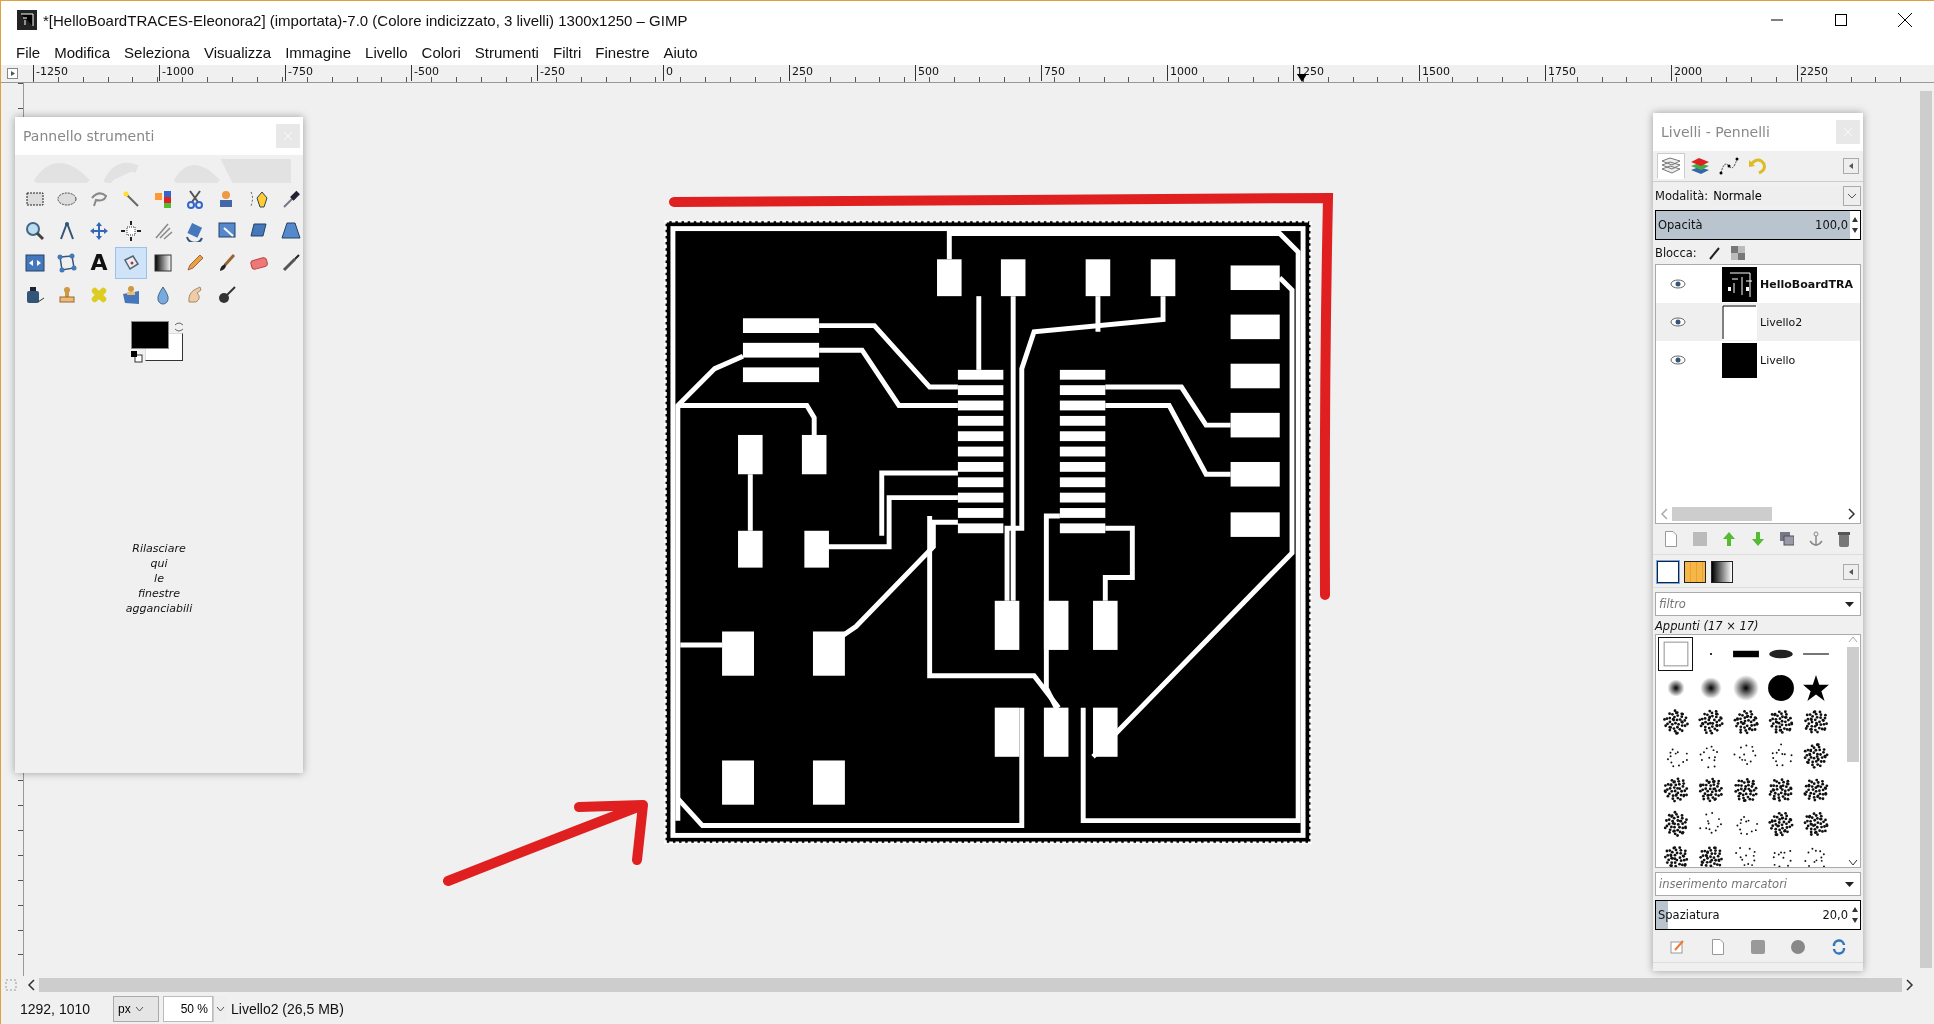  I want to click on zoom-field: 50 %, so click(188, 1009).